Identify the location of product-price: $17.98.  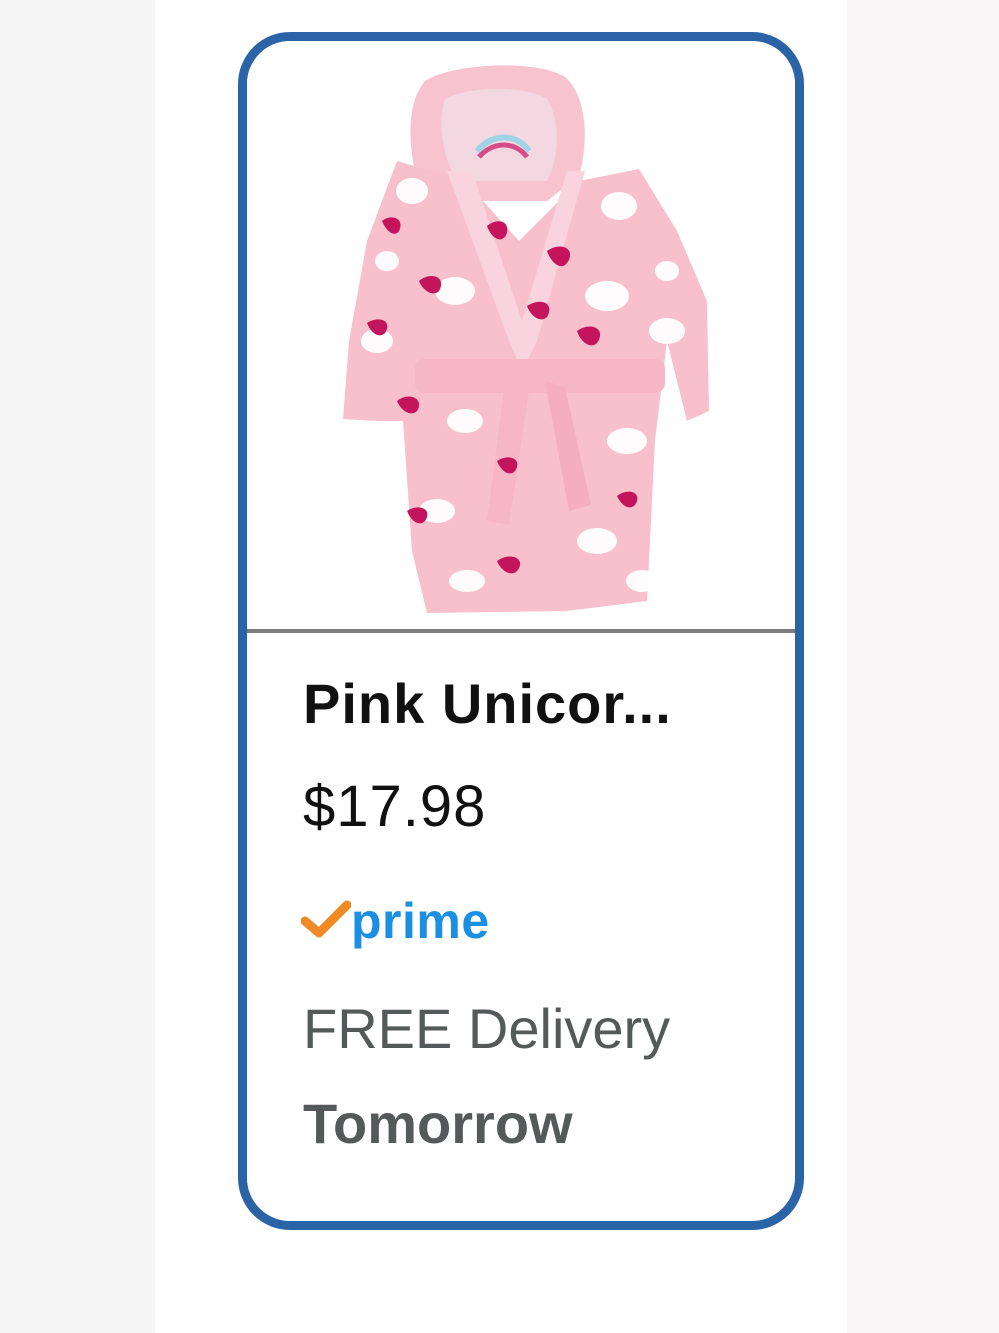
(395, 806).